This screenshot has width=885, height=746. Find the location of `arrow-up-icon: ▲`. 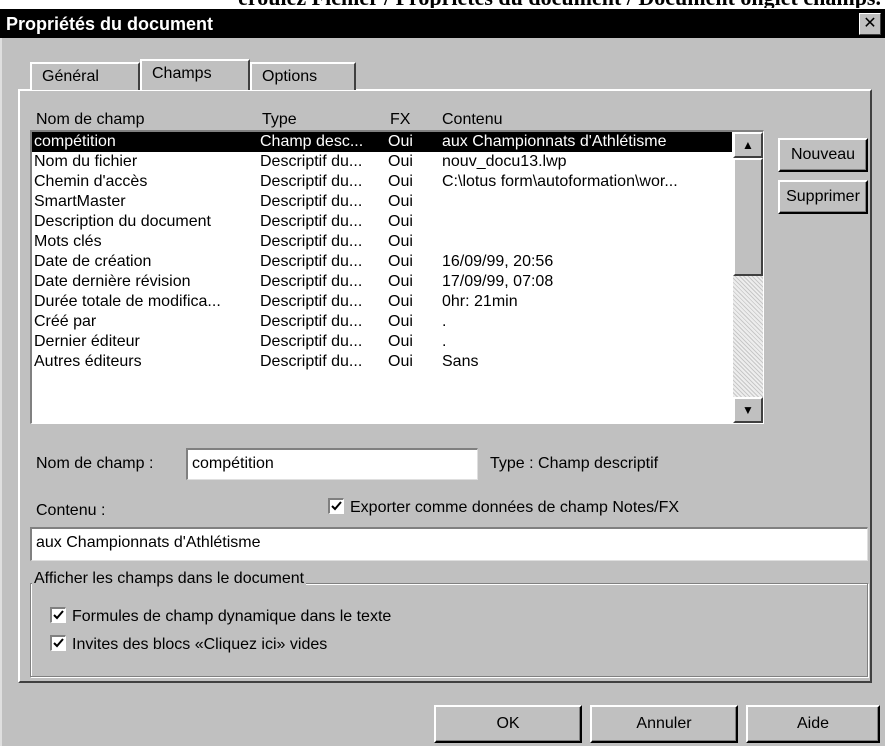

arrow-up-icon: ▲ is located at coordinates (748, 145).